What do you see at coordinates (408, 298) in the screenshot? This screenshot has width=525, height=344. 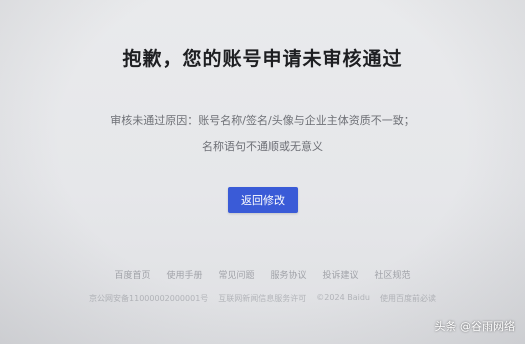 I see `must-read-link: 使用百度前必读` at bounding box center [408, 298].